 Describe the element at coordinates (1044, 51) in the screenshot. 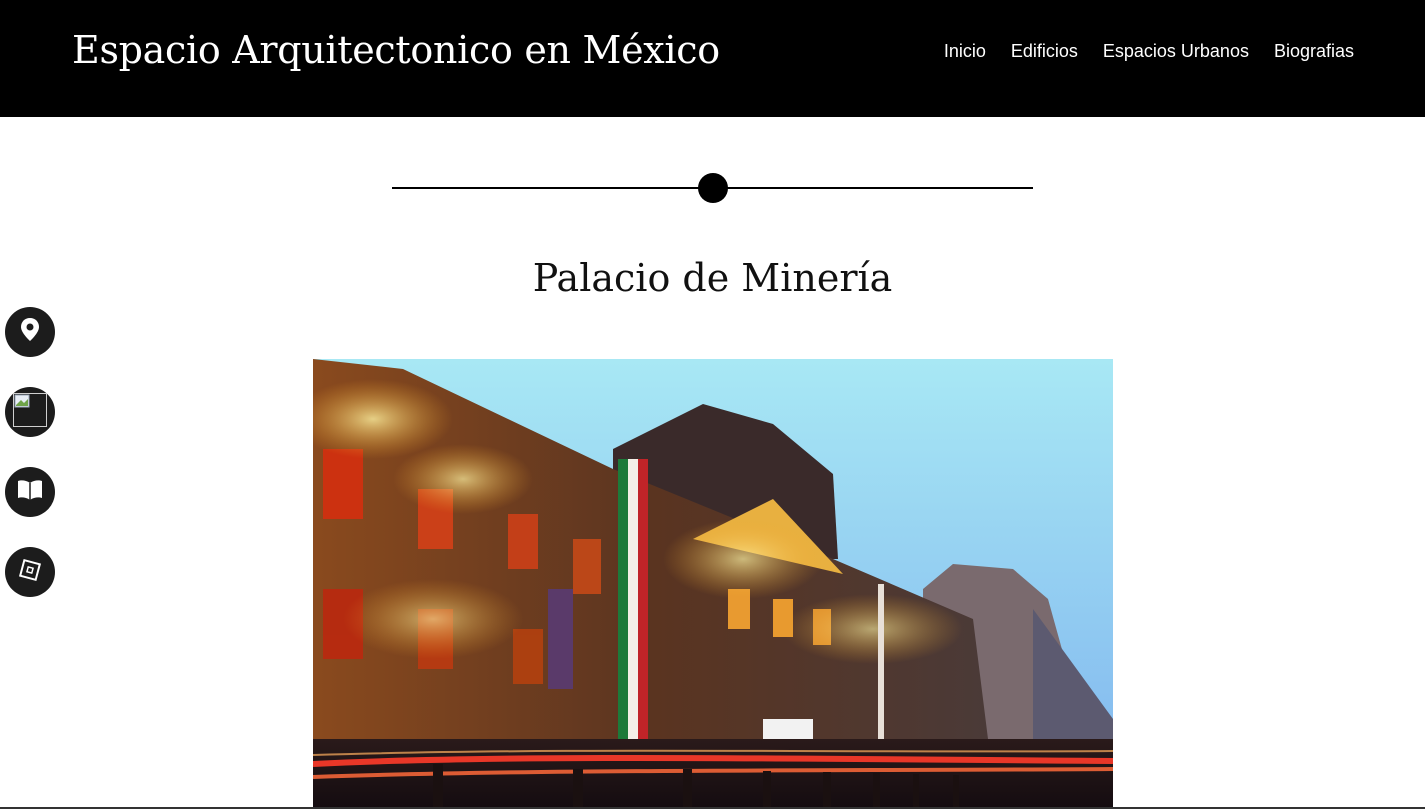

I see `nav-link-edificios: Edificios` at that location.